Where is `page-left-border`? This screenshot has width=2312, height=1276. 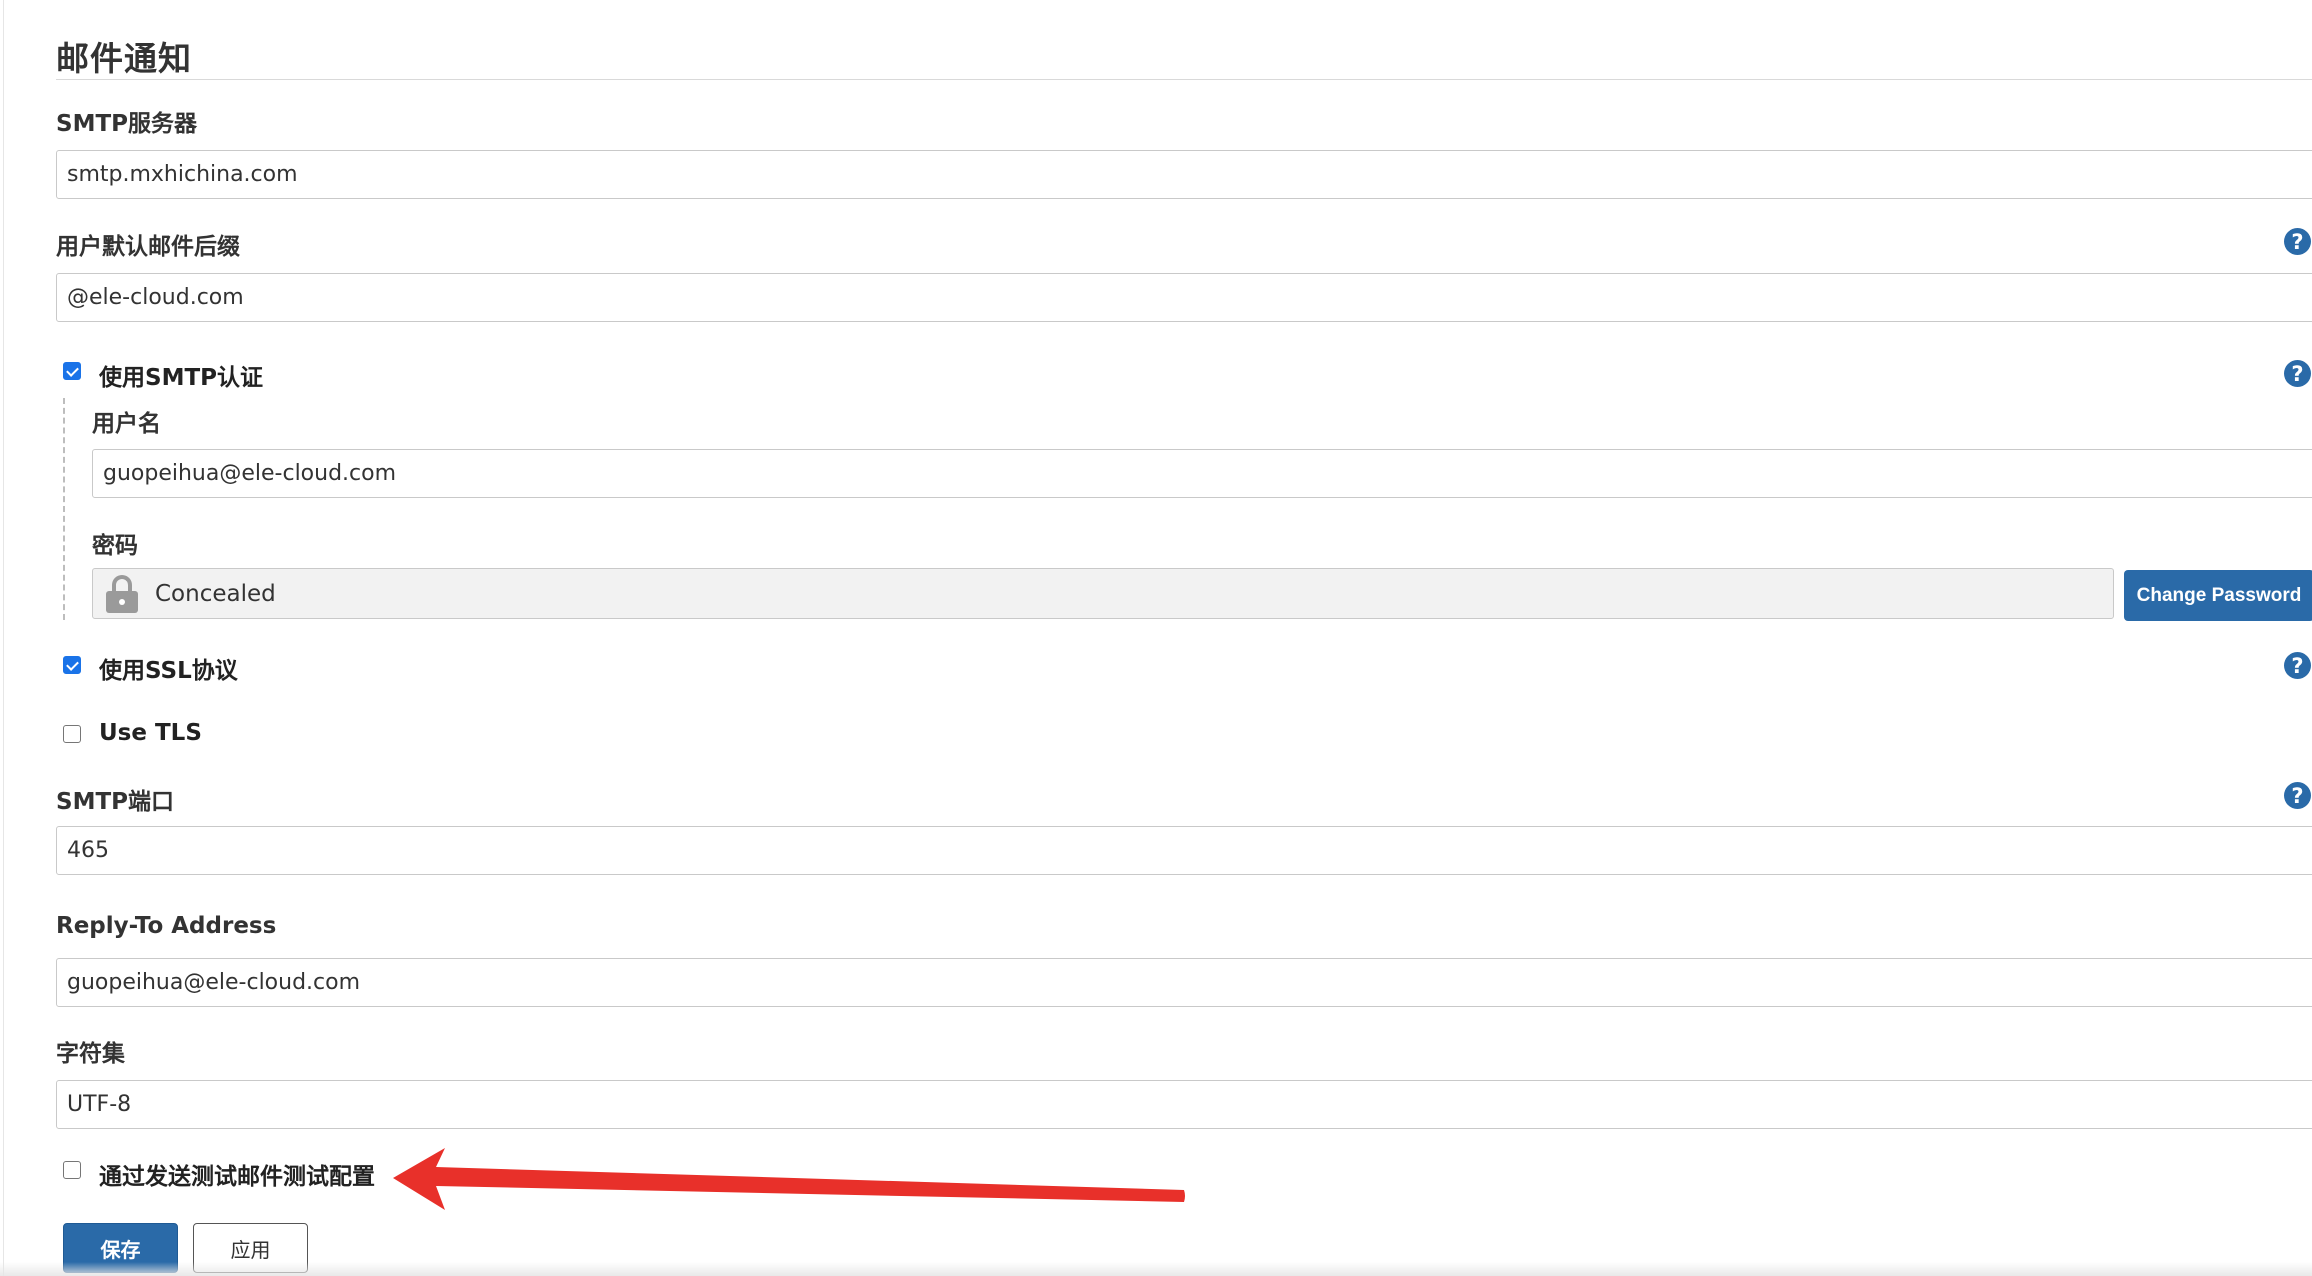
page-left-border is located at coordinates (3, 638).